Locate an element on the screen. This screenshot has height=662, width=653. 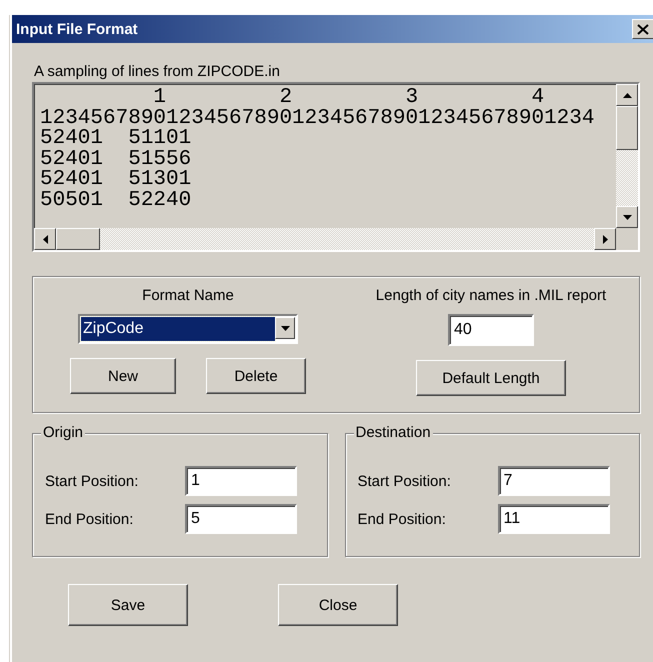
sample-line: 52401 51101 is located at coordinates (116, 139).